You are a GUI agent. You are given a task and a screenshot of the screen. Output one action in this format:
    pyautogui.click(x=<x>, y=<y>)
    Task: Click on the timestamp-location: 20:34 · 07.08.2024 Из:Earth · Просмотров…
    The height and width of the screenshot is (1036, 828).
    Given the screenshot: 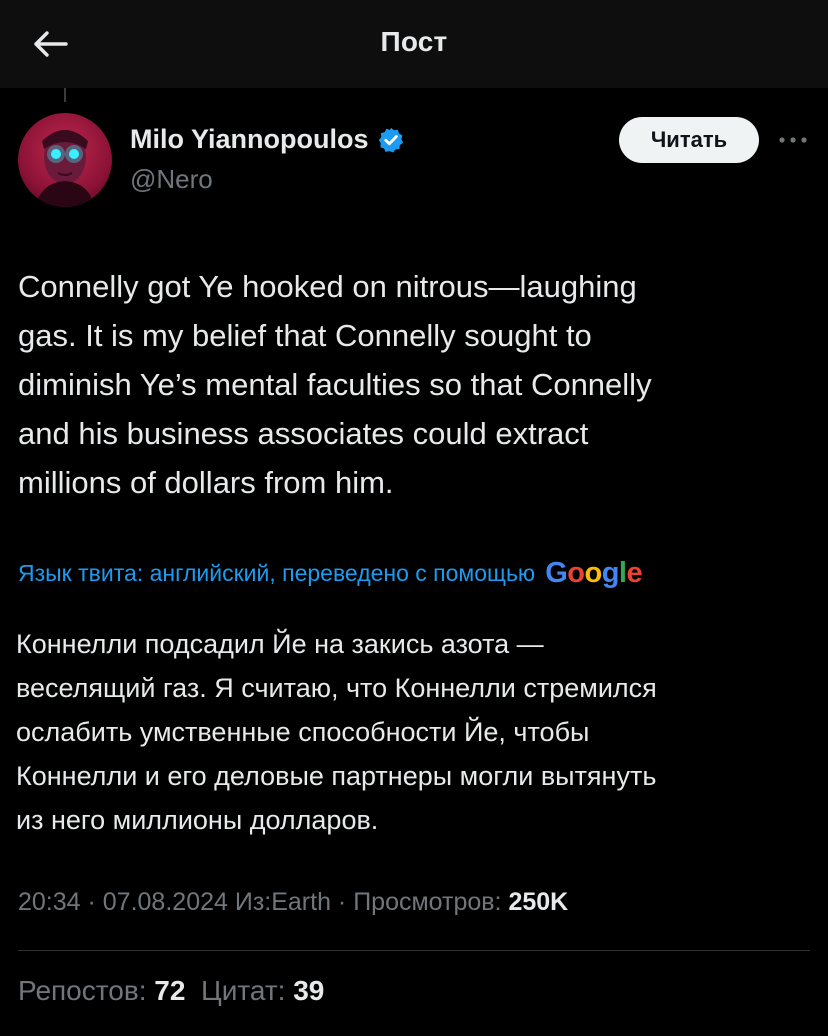 What is the action you would take?
    pyautogui.click(x=263, y=902)
    